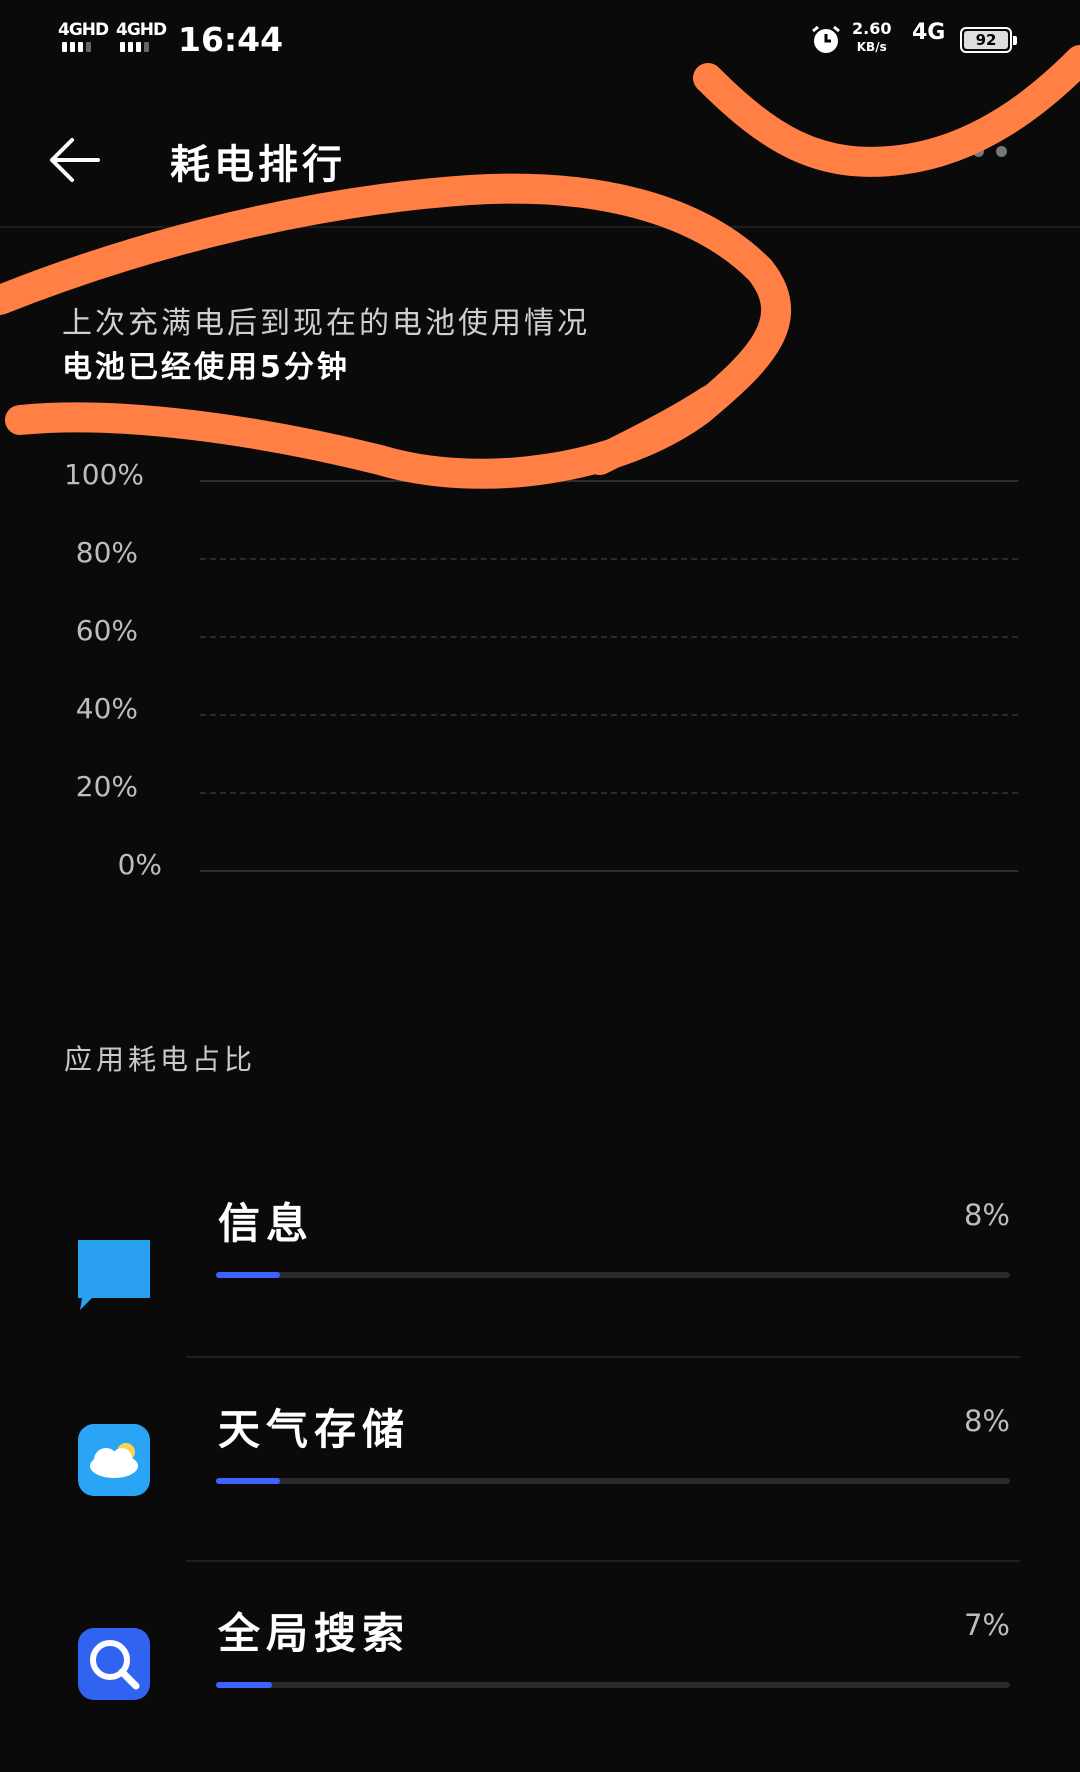  Describe the element at coordinates (114, 1460) in the screenshot. I see `weather-icon` at that location.